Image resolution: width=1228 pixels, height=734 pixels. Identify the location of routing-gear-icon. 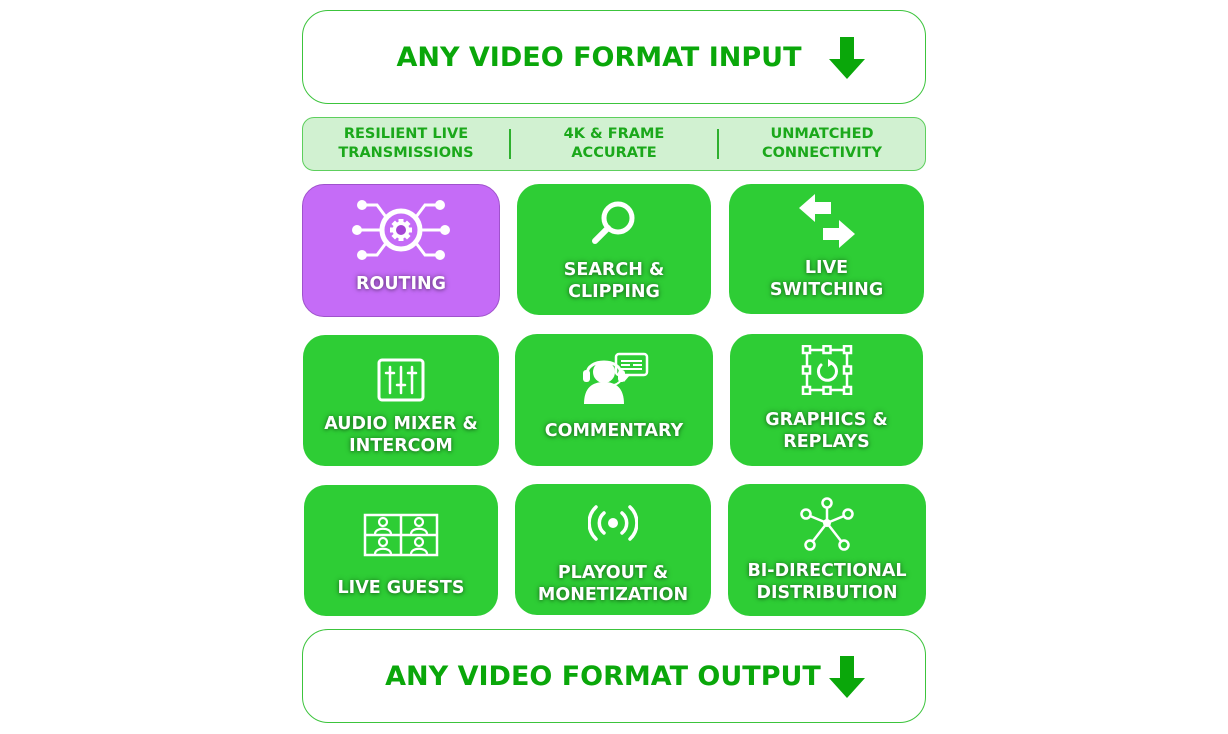
(401, 230).